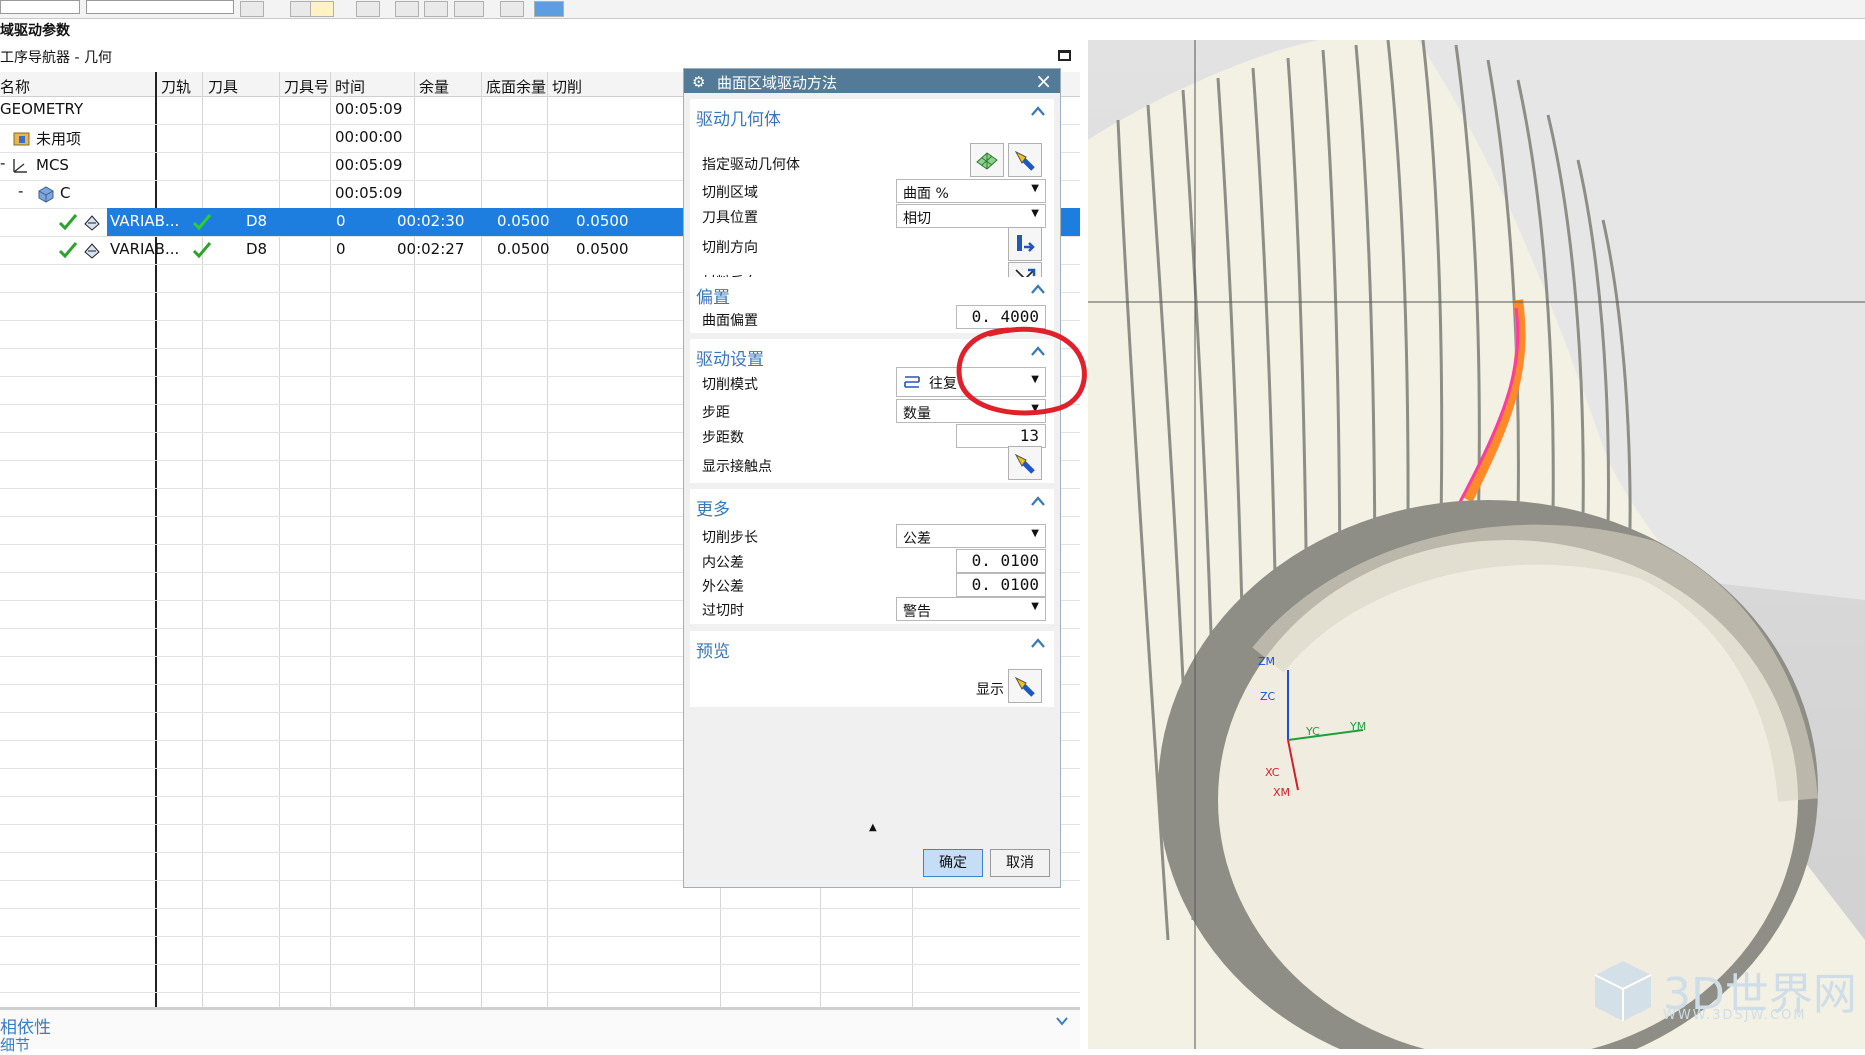 This screenshot has width=1865, height=1055. Describe the element at coordinates (971, 191) in the screenshot. I see `cut-area-dropdown: 曲面 % ▼` at that location.